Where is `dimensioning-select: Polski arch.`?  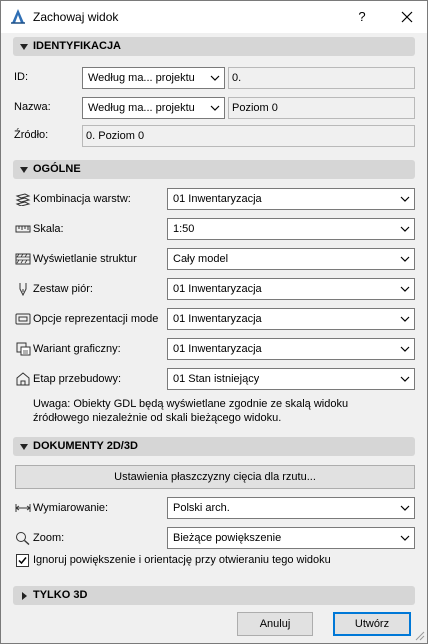
dimensioning-select: Polski arch. is located at coordinates (291, 508).